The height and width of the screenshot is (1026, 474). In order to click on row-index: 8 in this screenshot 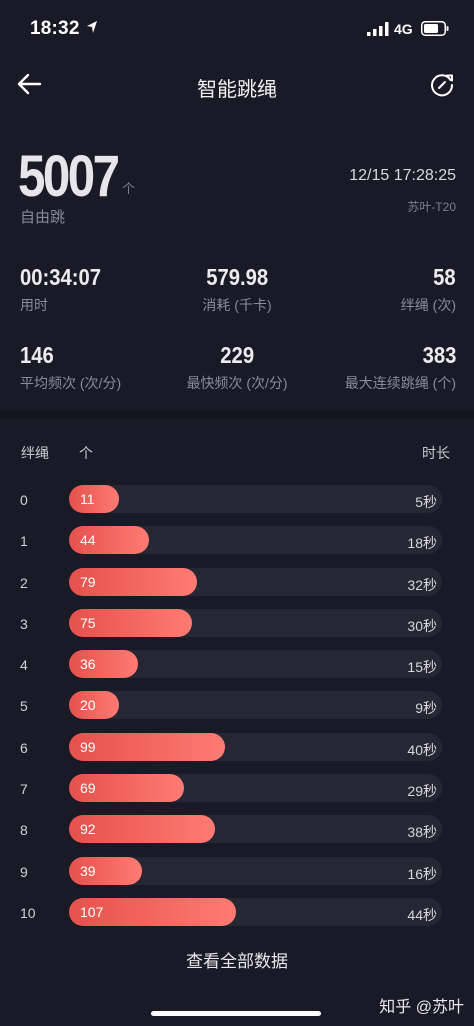, I will do `click(24, 830)`.